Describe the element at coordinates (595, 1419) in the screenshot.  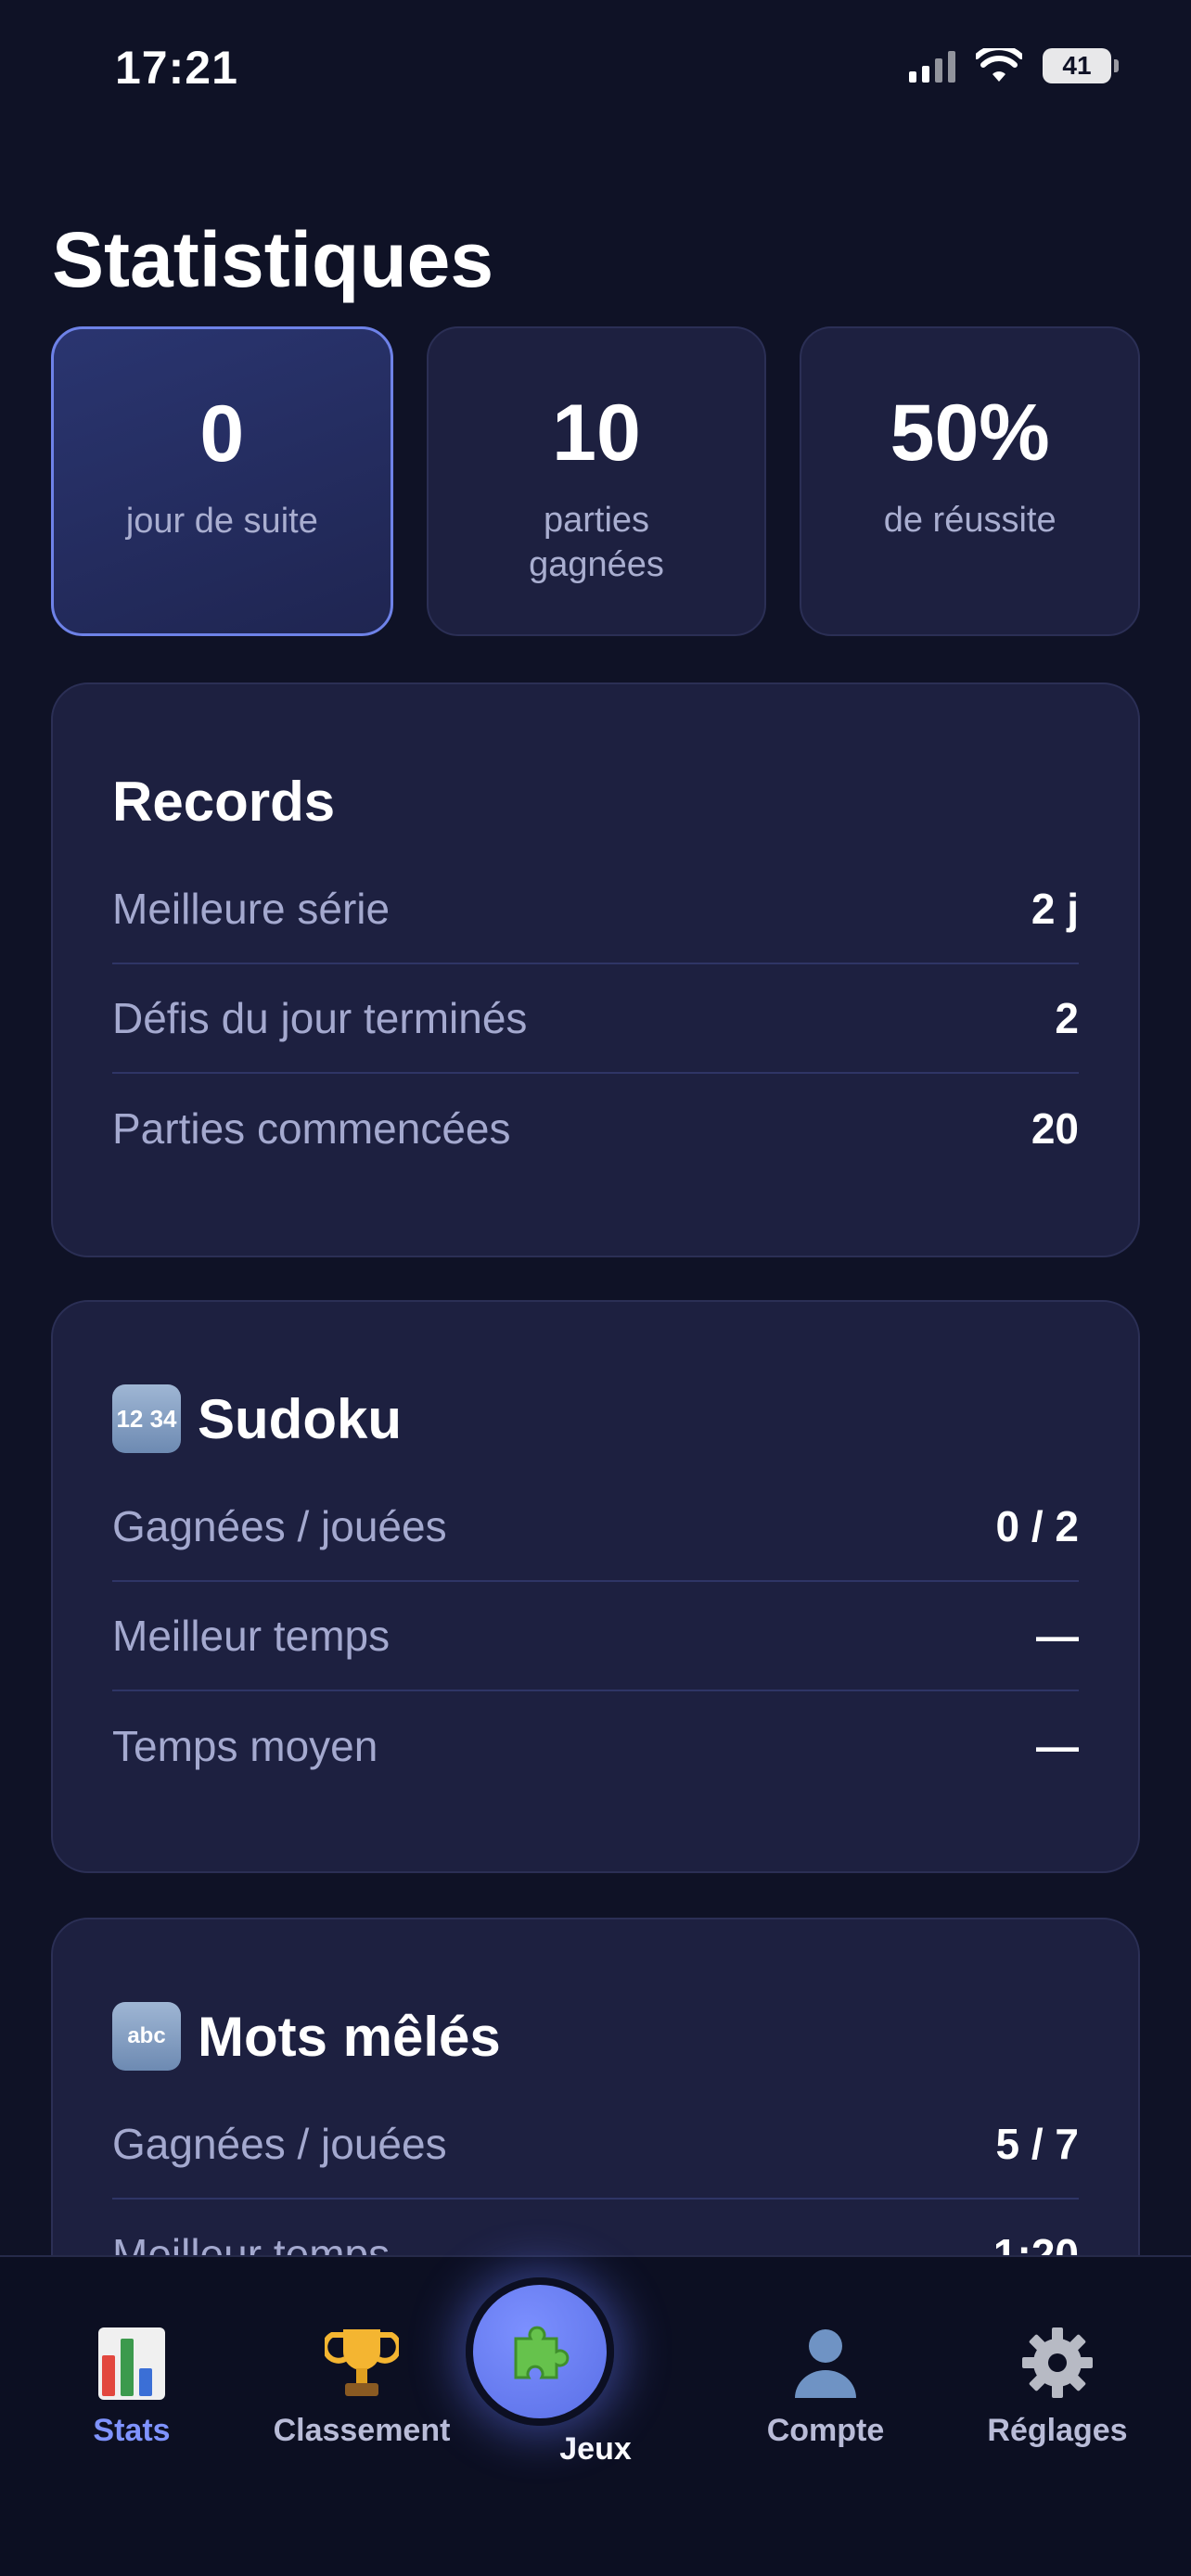
I see `sudoku-title-row: 12 34 Sudoku` at that location.